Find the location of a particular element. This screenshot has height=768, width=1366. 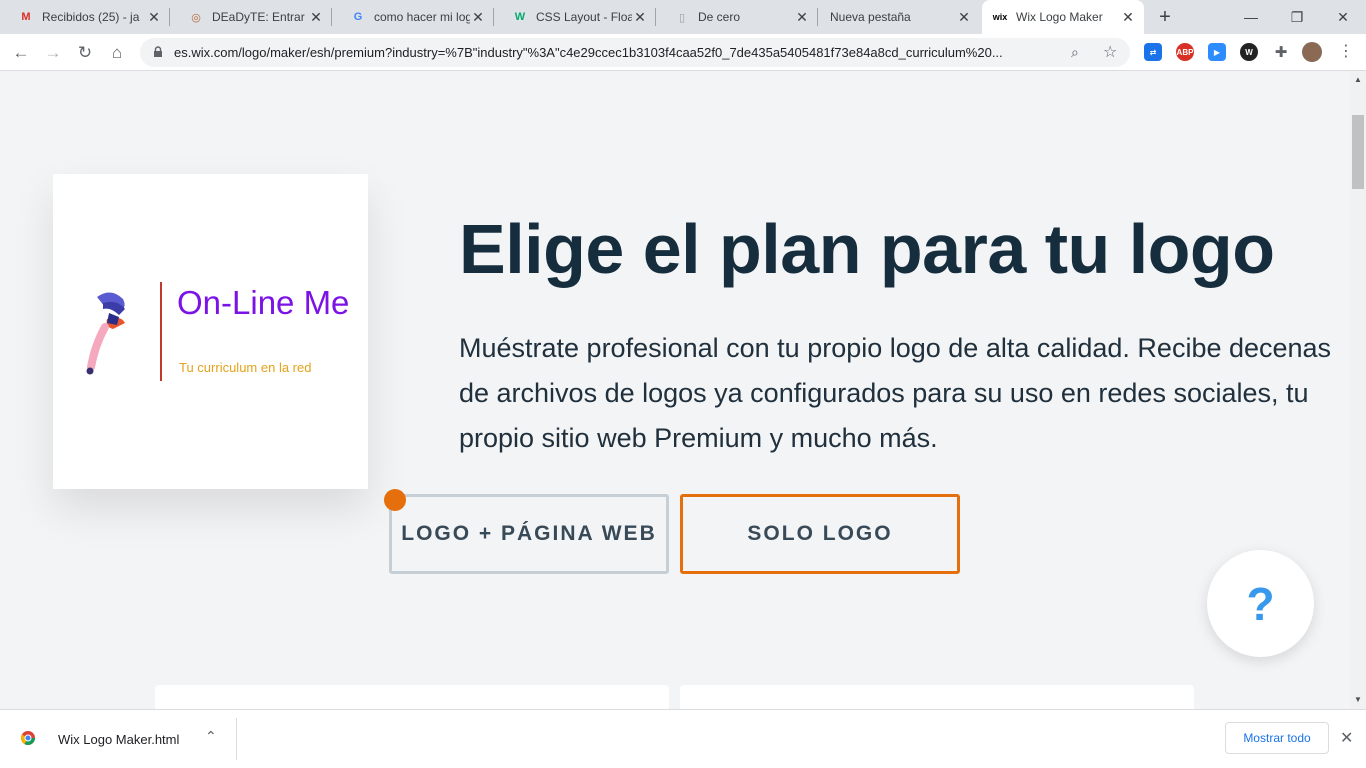

wordpress-extension-icon: W is located at coordinates (1249, 52).